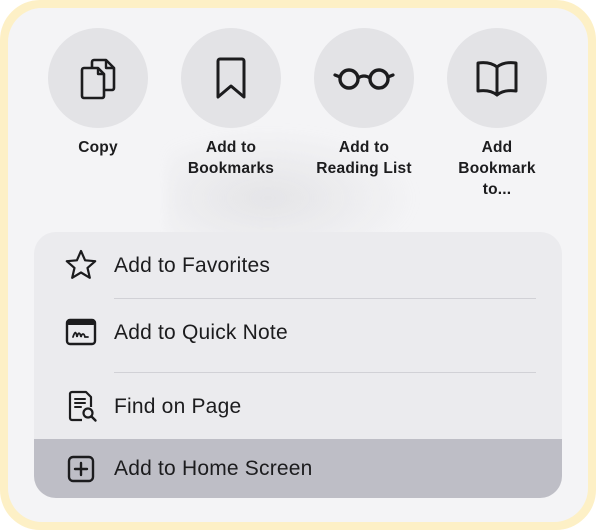 This screenshot has width=596, height=530. I want to click on book-icon, so click(497, 79).